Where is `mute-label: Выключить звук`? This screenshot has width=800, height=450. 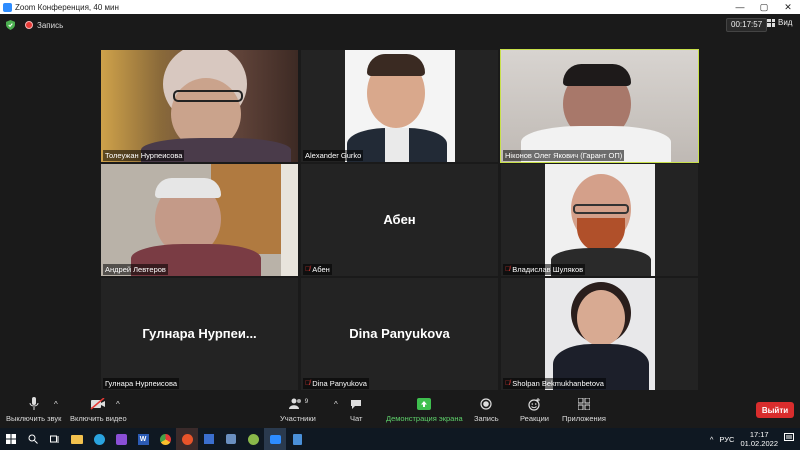 mute-label: Выключить звук is located at coordinates (34, 418).